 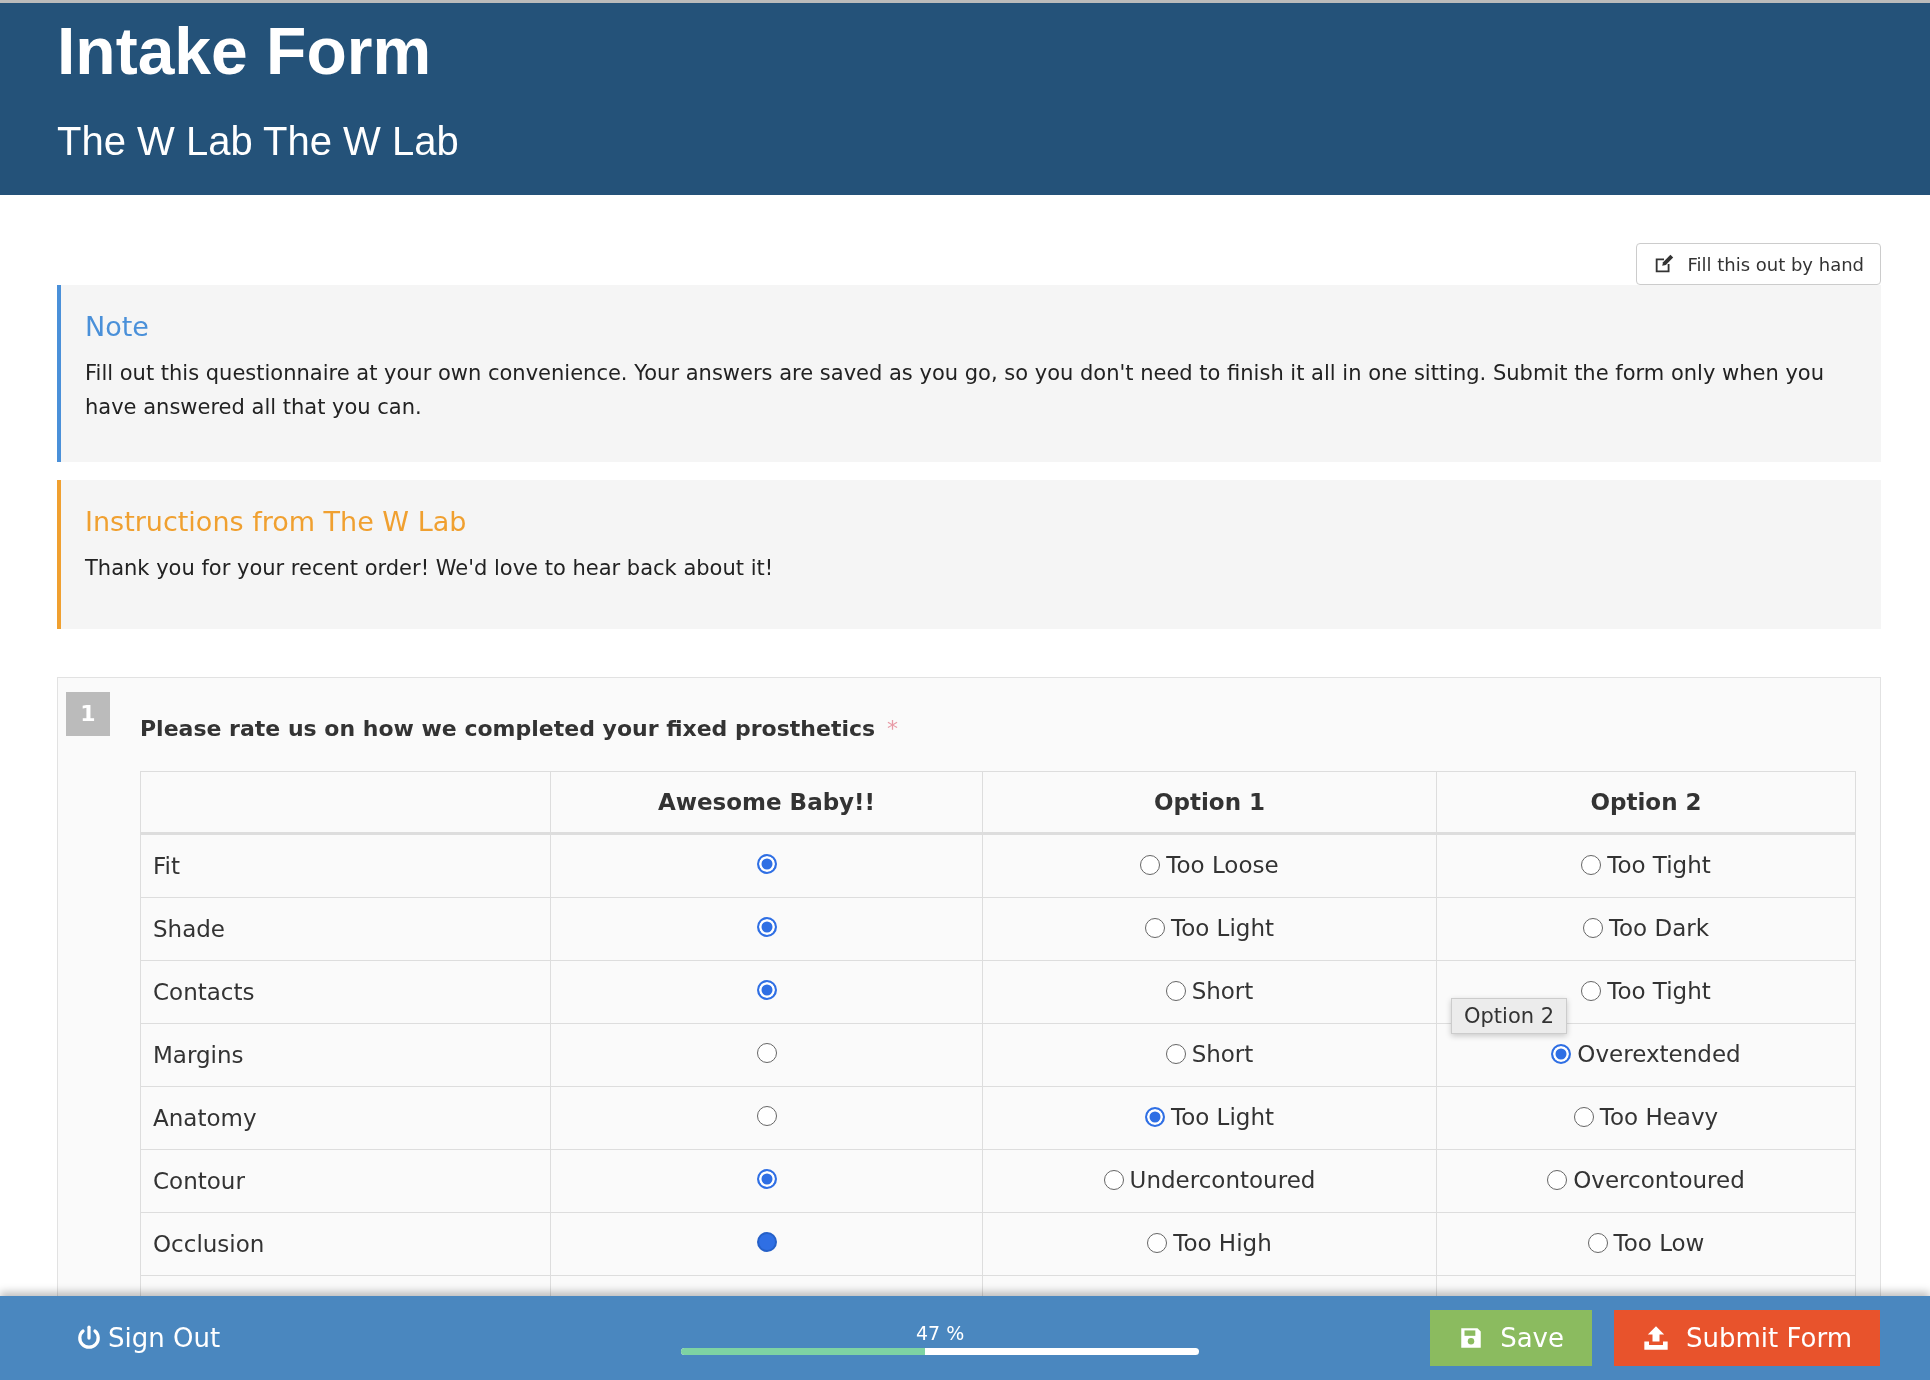 What do you see at coordinates (1222, 1243) in the screenshot?
I see `option-label: Too High` at bounding box center [1222, 1243].